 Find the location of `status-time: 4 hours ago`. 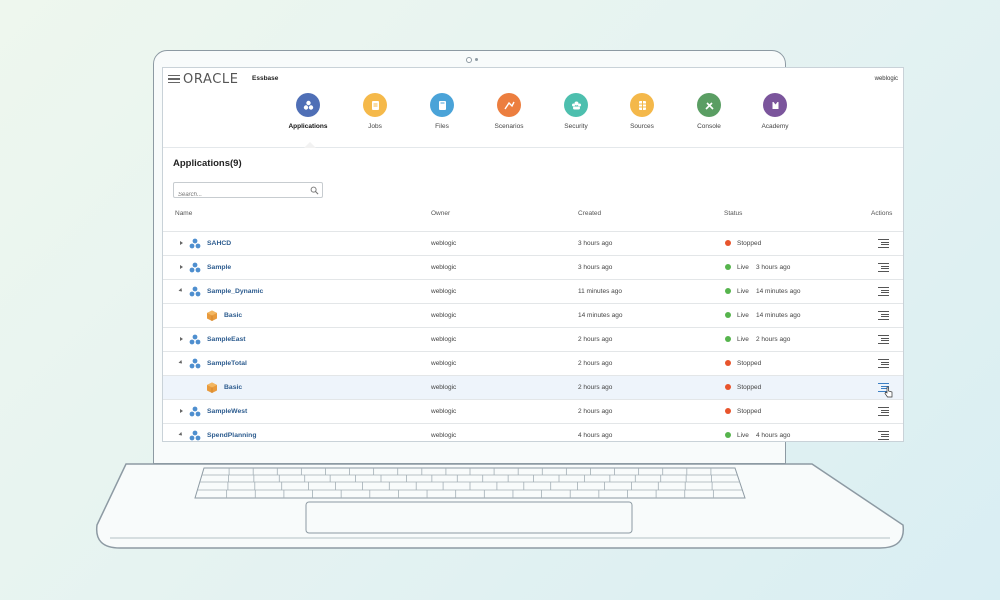

status-time: 4 hours ago is located at coordinates (773, 435).